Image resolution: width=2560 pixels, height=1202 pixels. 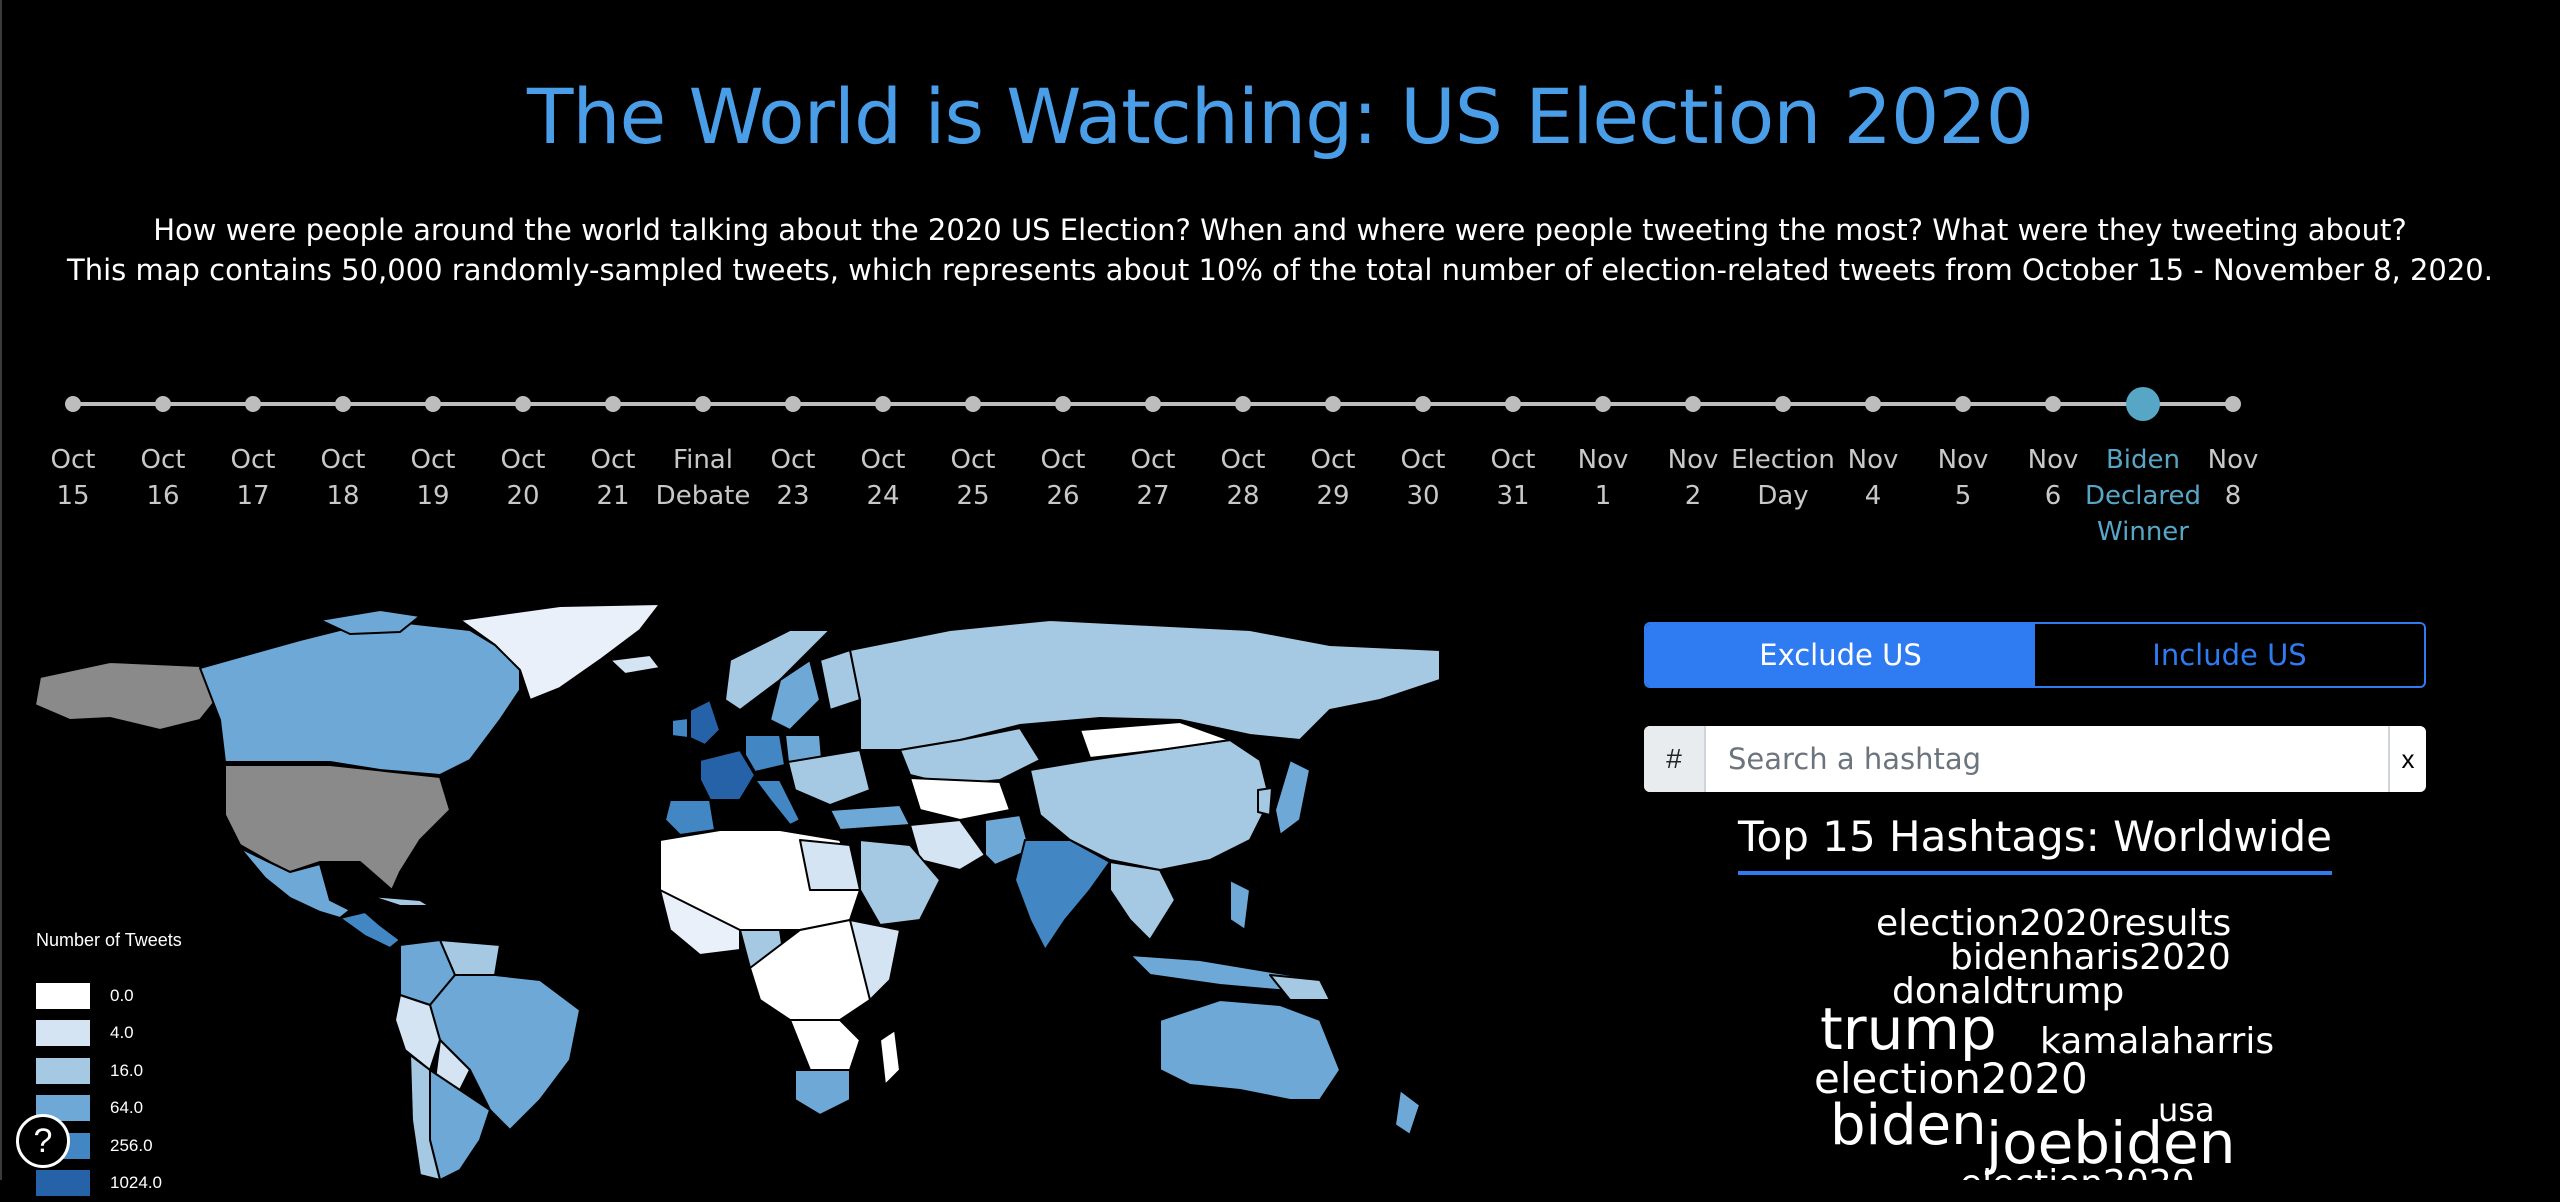 I want to click on country-japan, so click(x=1292, y=797).